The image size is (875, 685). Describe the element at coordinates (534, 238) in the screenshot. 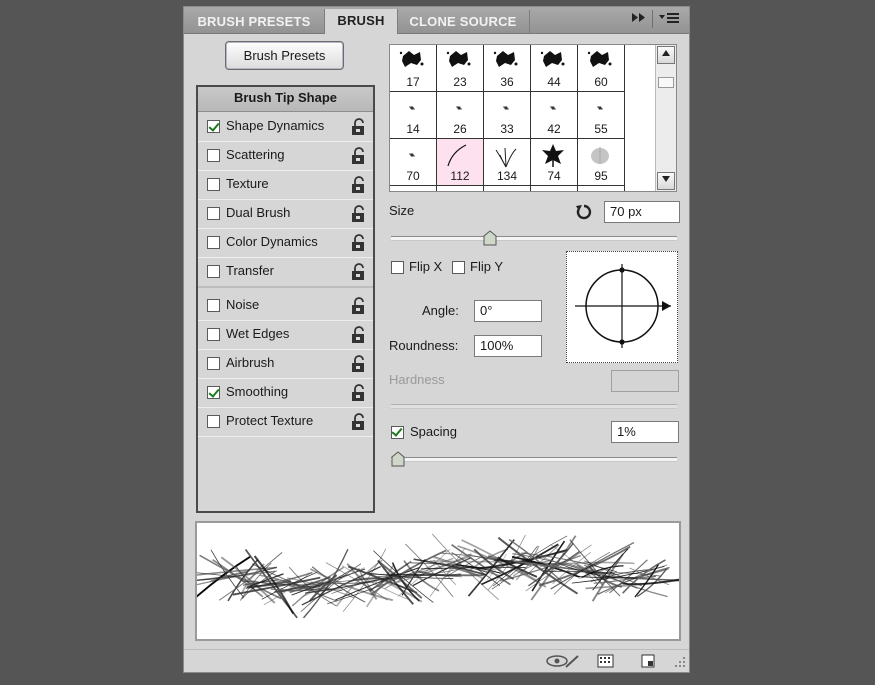

I see `size-slider` at that location.